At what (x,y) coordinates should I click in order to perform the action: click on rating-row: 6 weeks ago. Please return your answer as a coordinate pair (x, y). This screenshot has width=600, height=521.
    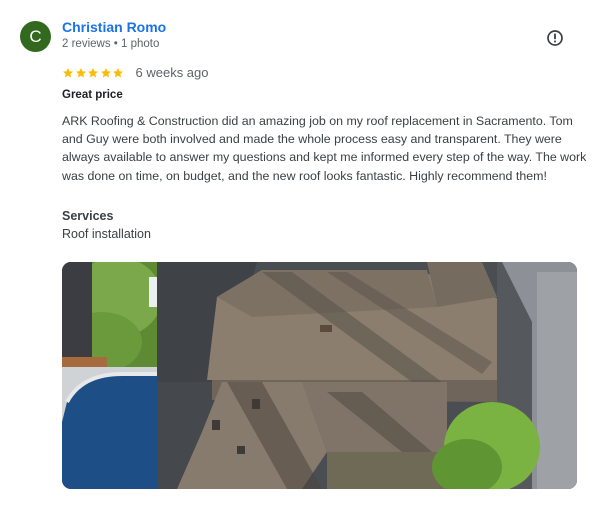
    Looking at the image, I should click on (135, 72).